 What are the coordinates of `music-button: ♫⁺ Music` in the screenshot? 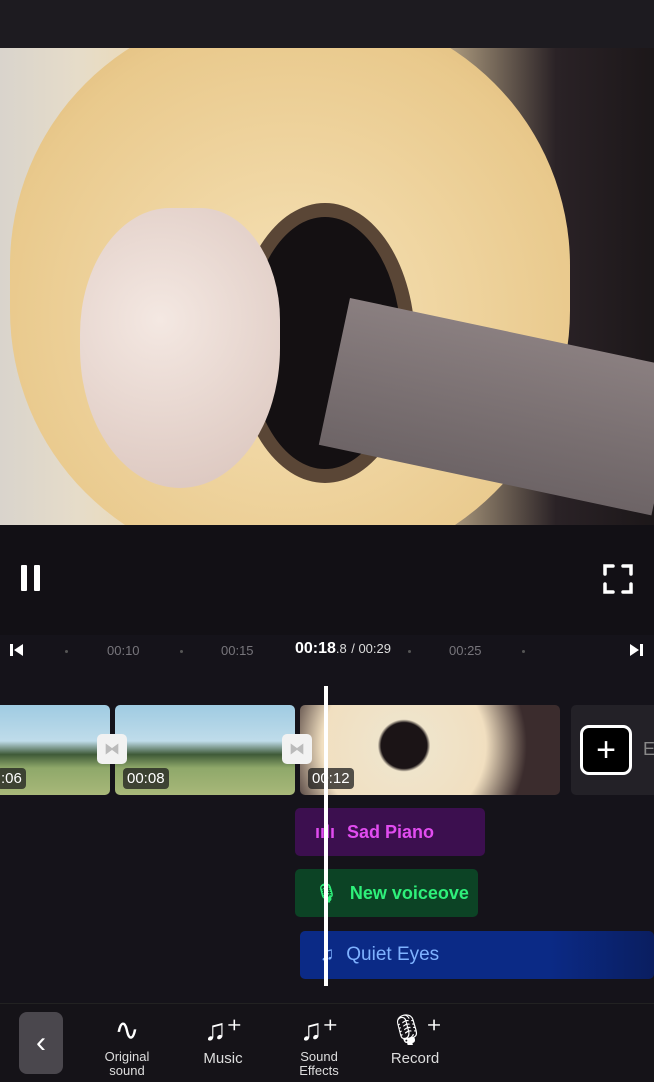 It's located at (223, 1039).